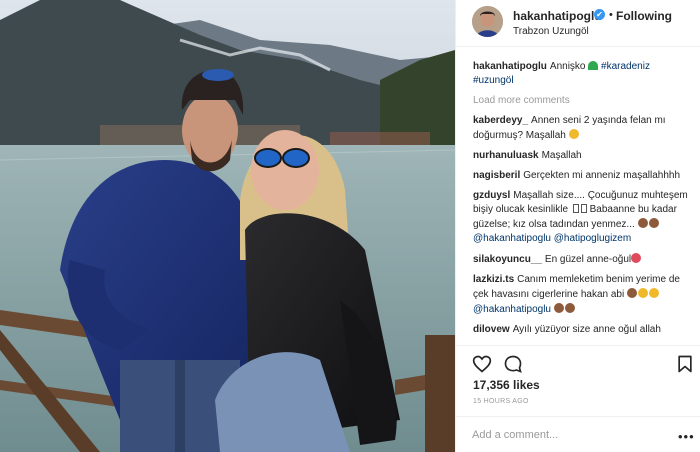  What do you see at coordinates (567, 435) in the screenshot?
I see `comment-input` at bounding box center [567, 435].